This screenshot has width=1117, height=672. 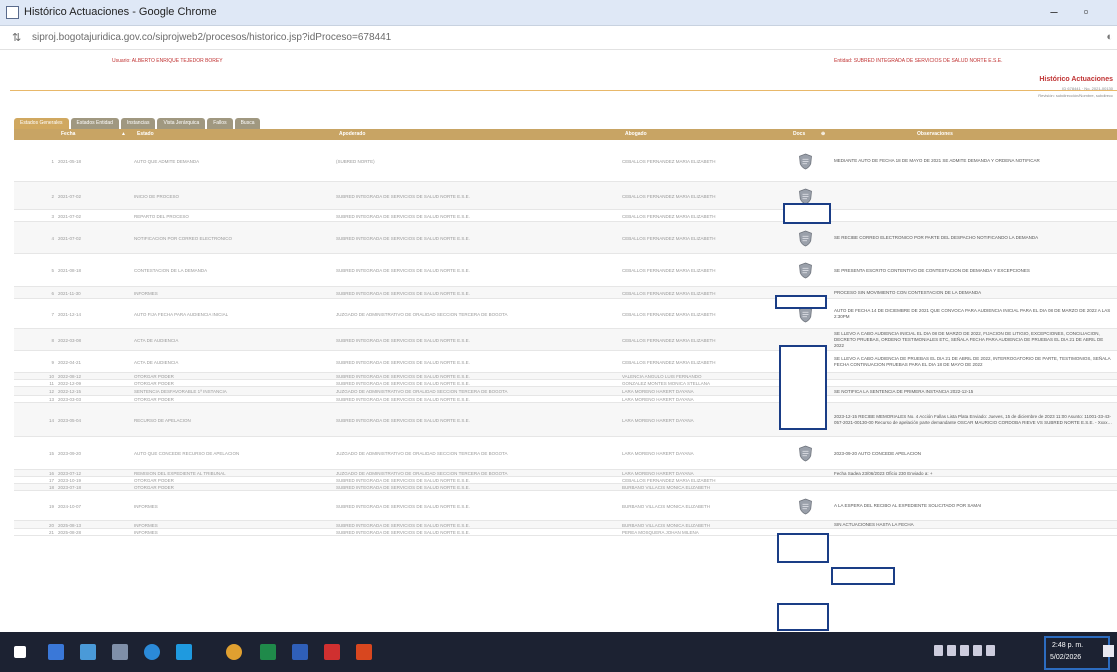 What do you see at coordinates (234, 134) in the screenshot?
I see `col-estado: Estado` at bounding box center [234, 134].